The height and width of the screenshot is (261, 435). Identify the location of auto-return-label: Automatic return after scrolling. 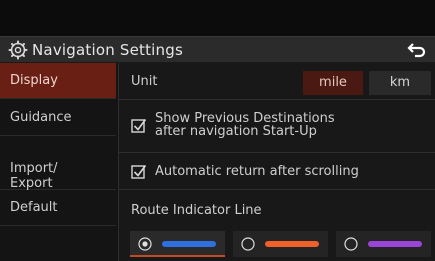
(257, 171).